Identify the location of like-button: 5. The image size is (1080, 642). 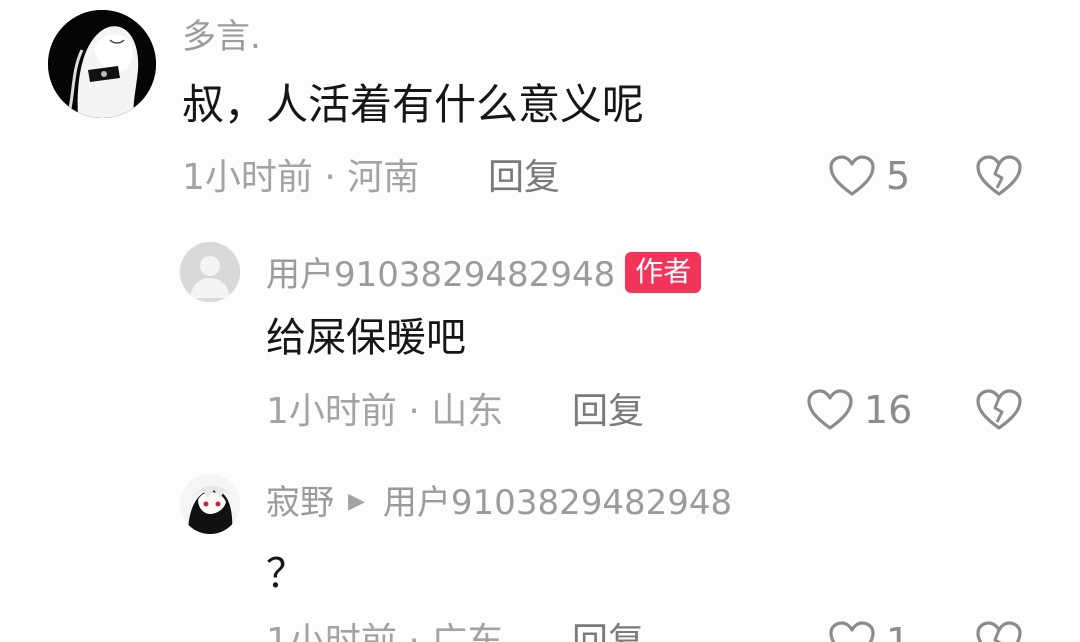
(869, 176).